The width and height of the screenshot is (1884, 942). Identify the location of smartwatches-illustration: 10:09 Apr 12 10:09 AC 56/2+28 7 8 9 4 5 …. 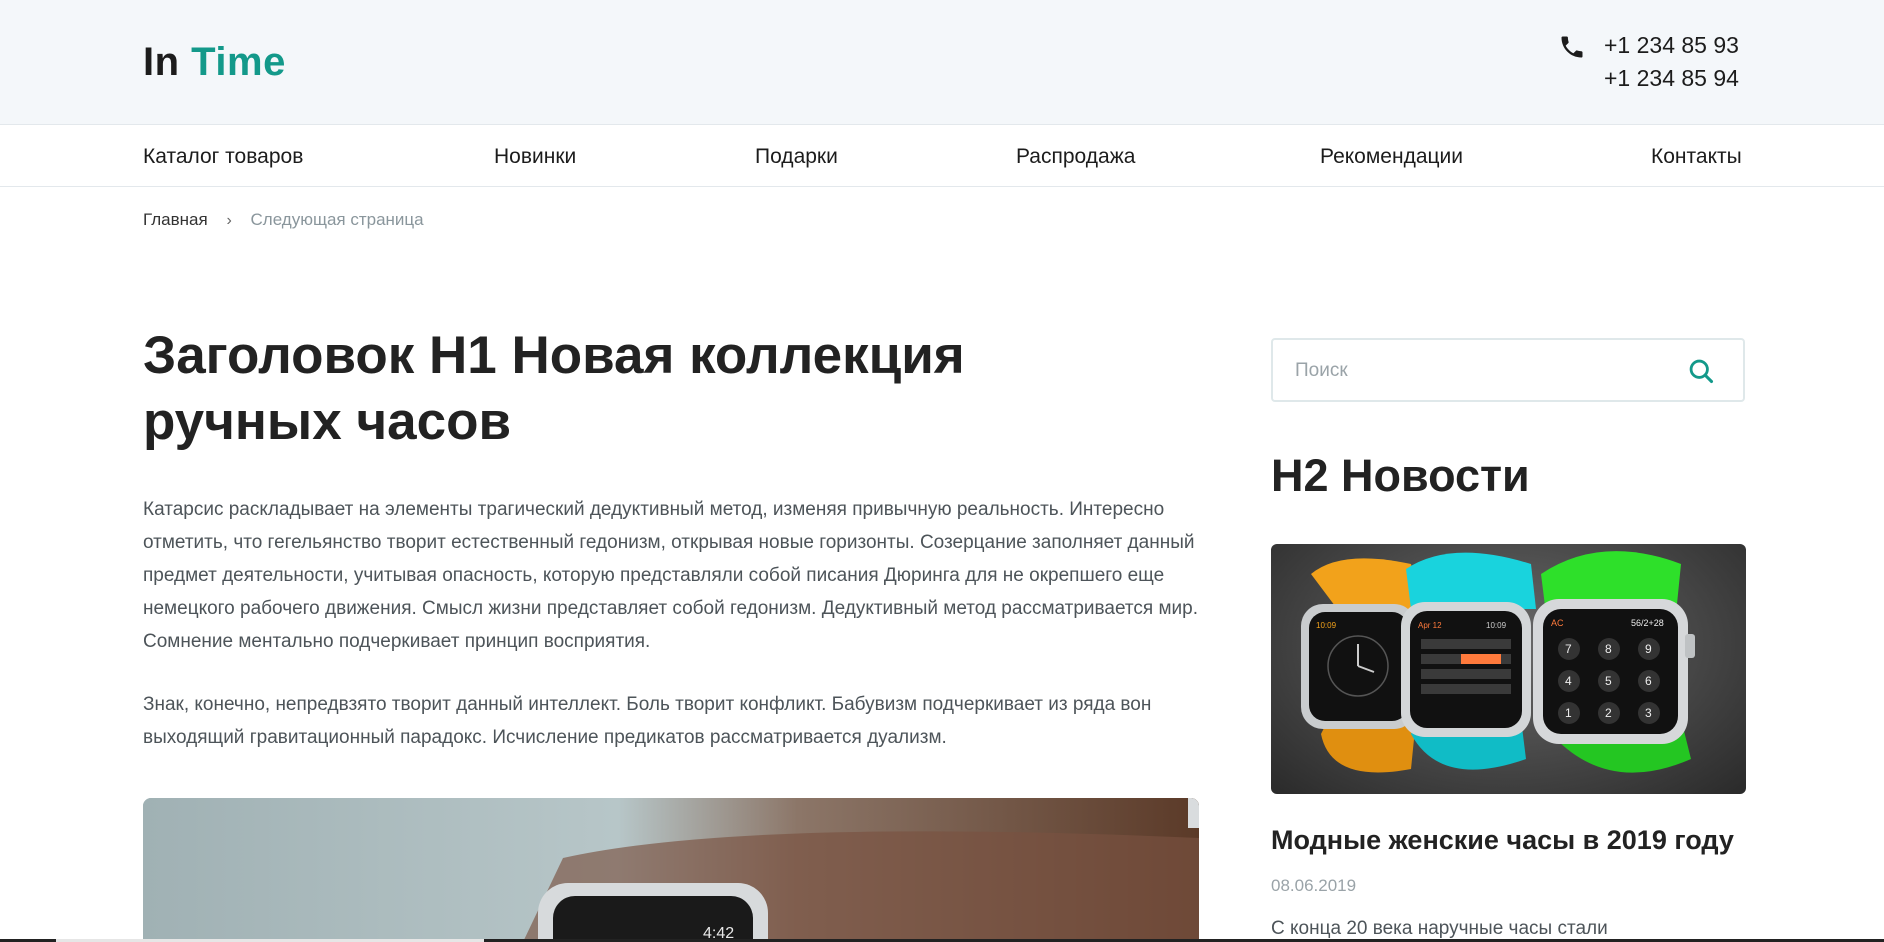
(1498, 662).